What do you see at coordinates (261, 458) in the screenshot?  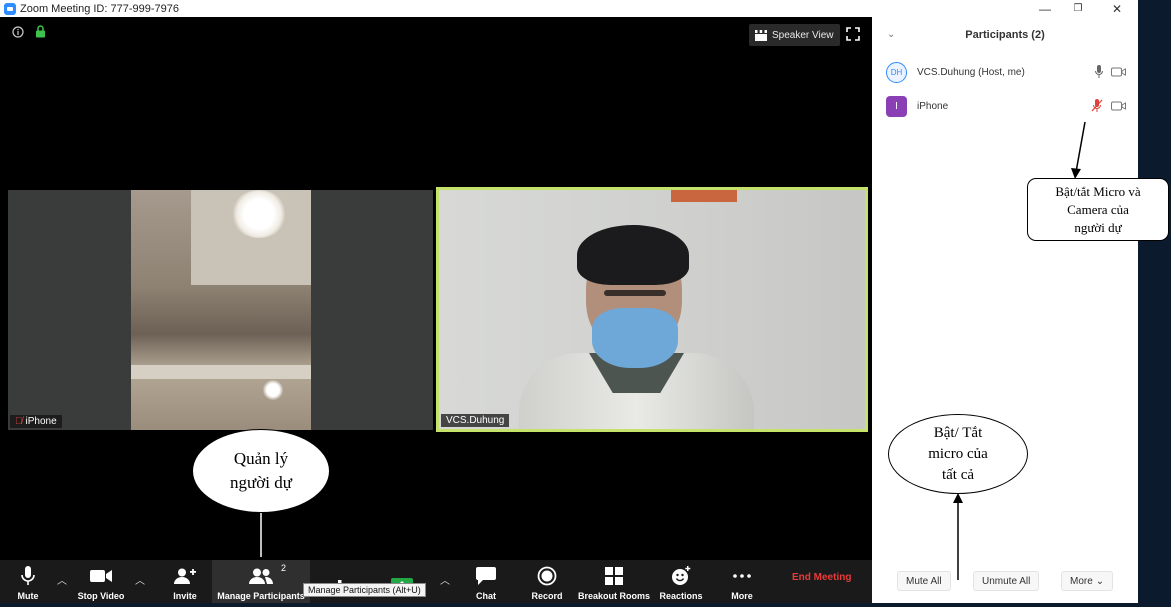 I see `annotation-text: Quản lý` at bounding box center [261, 458].